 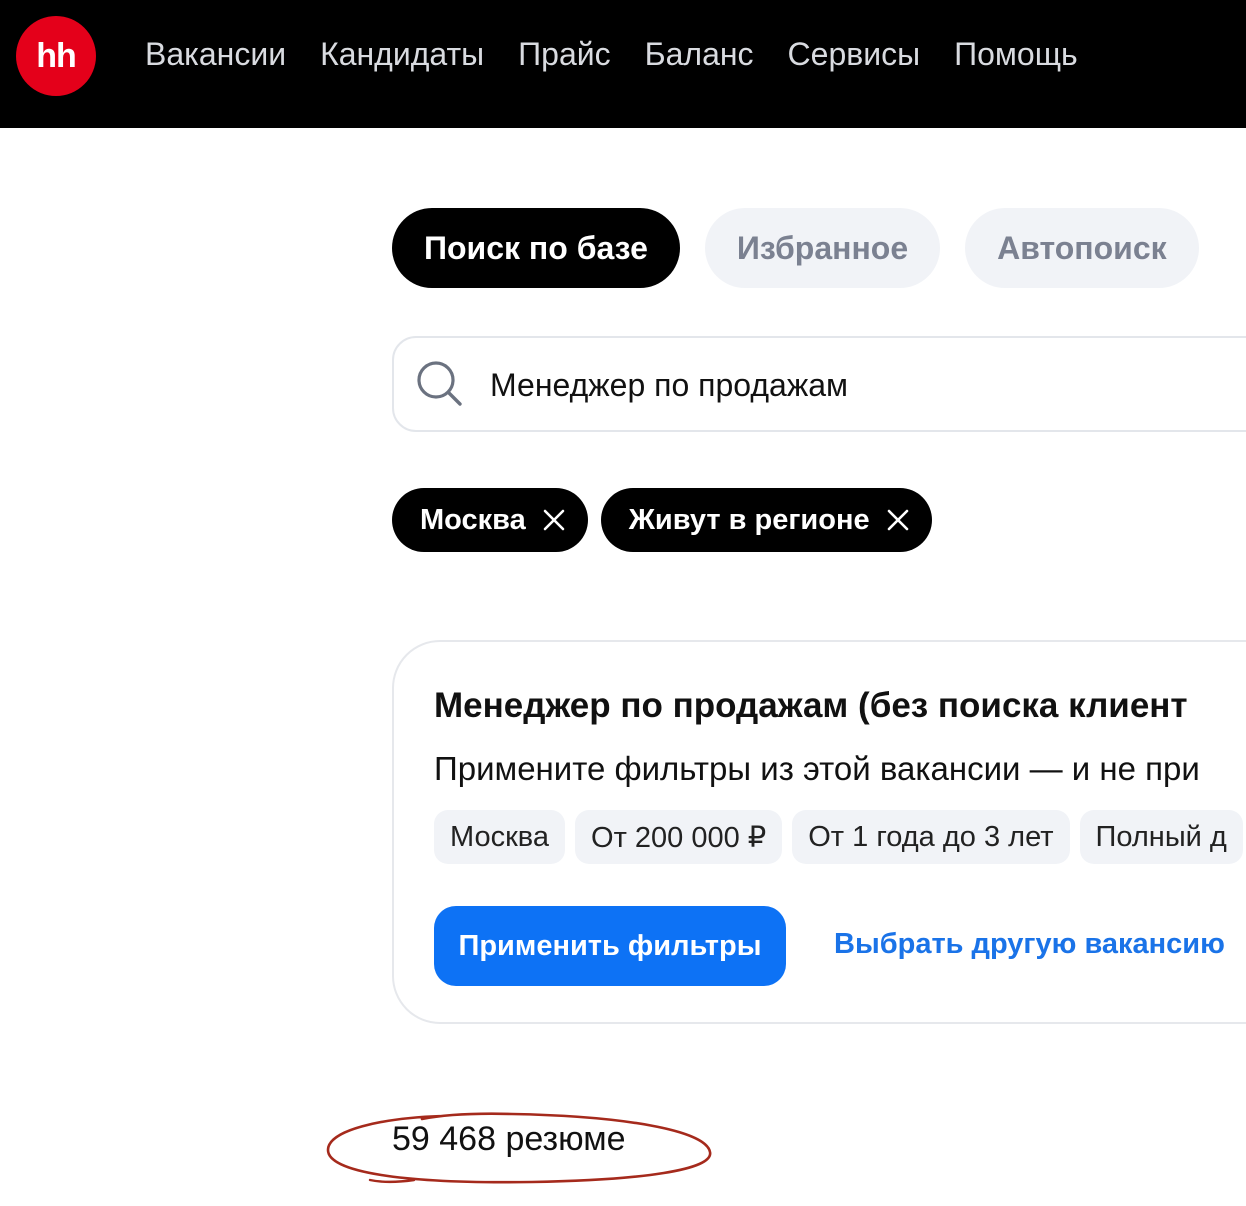 I want to click on tag-employment: Полный д, so click(x=1161, y=837).